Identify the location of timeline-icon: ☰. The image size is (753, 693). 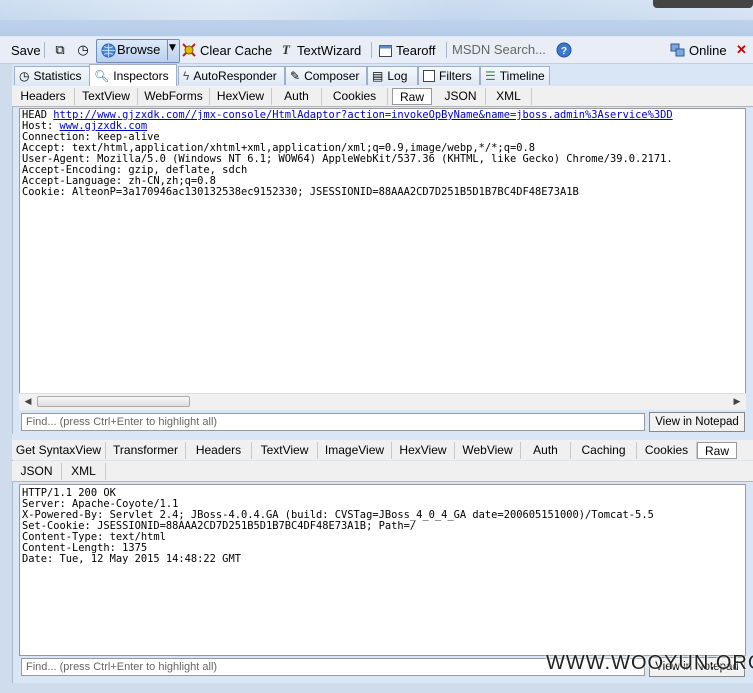
(490, 76).